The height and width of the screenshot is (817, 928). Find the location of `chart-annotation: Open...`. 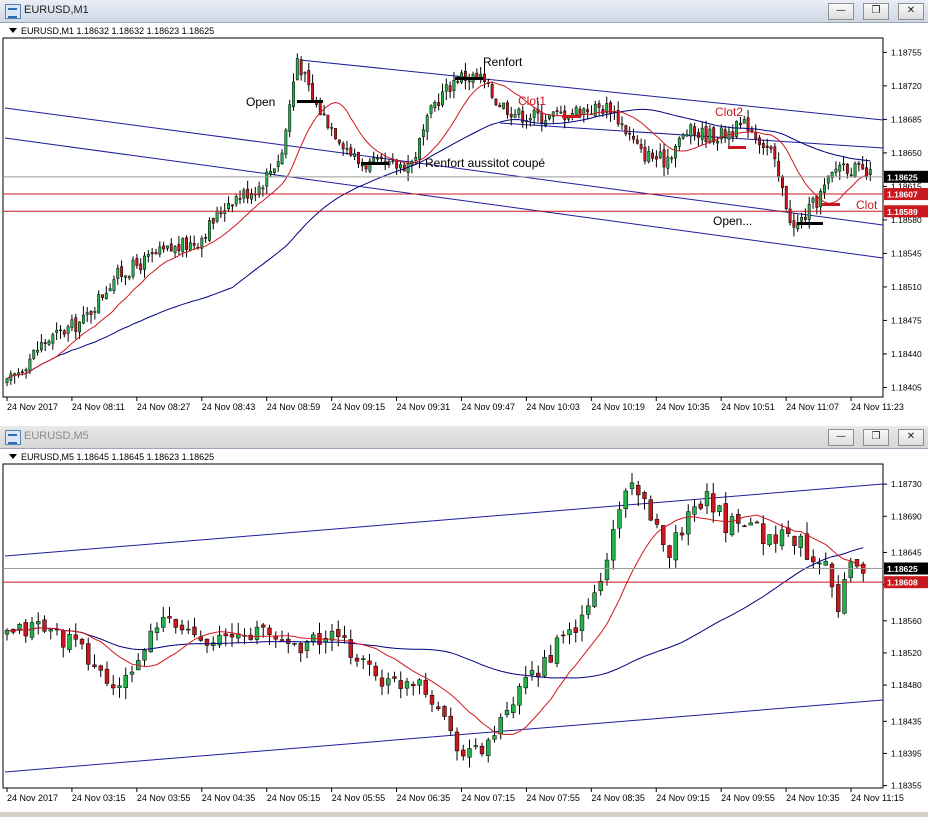

chart-annotation: Open... is located at coordinates (732, 221).